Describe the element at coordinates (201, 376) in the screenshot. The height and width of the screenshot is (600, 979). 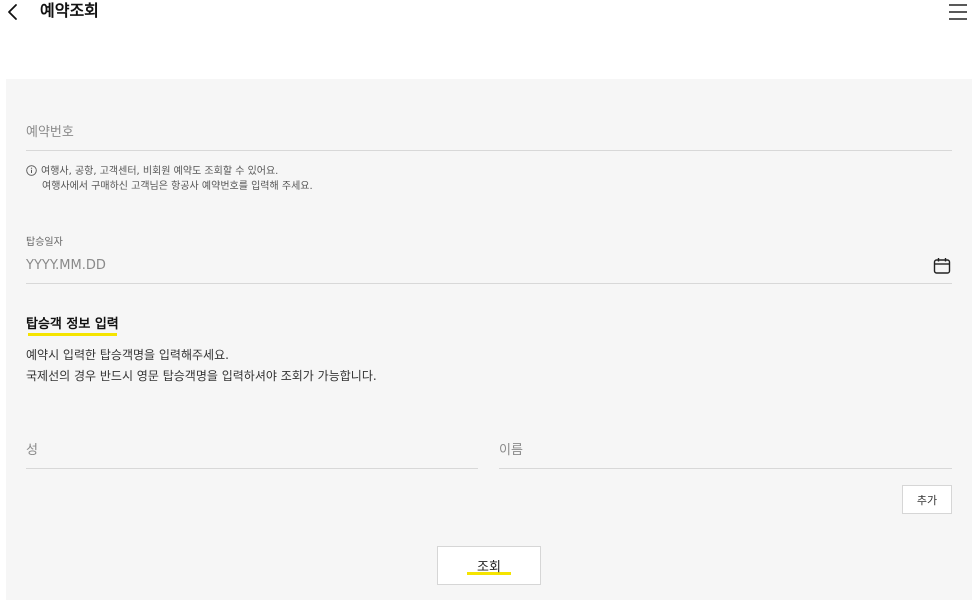
I see `passenger-desc-line-2: 국제선의 경우 반드시 영문 탑승객명을 입력하셔야 조회가 가능합니다.` at that location.